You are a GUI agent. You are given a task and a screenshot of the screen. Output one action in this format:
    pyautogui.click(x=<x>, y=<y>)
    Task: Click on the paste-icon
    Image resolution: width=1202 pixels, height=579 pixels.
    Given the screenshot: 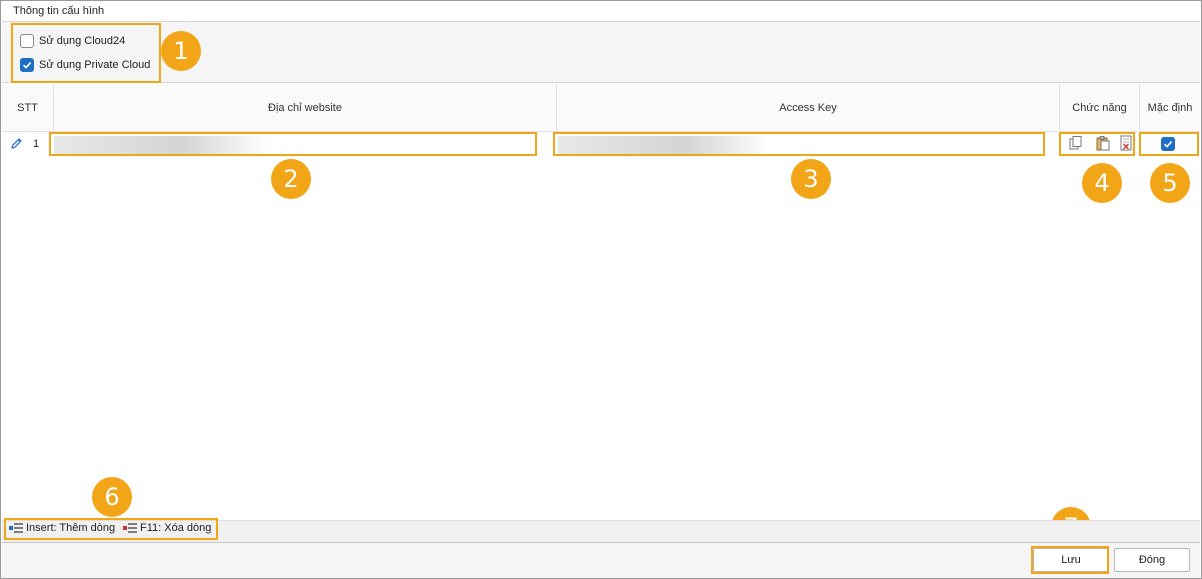 What is the action you would take?
    pyautogui.click(x=1103, y=144)
    